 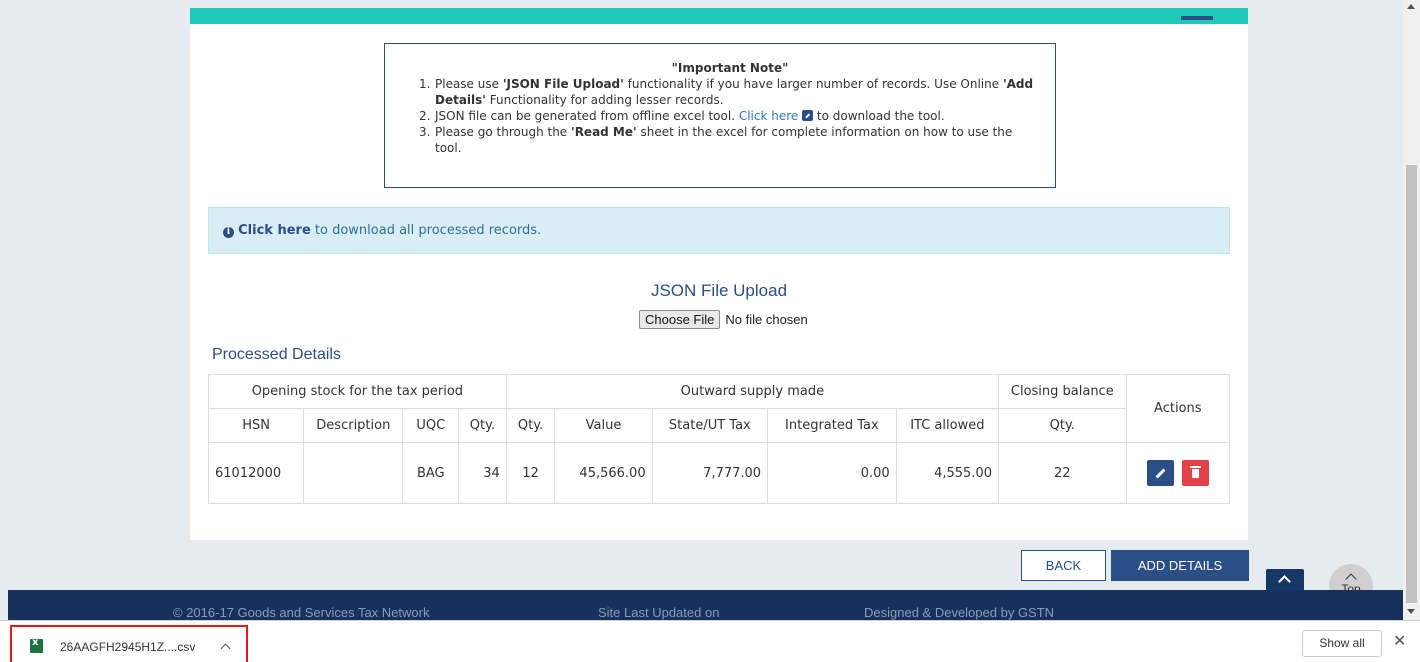 What do you see at coordinates (719, 12) in the screenshot?
I see `card-top-bar` at bounding box center [719, 12].